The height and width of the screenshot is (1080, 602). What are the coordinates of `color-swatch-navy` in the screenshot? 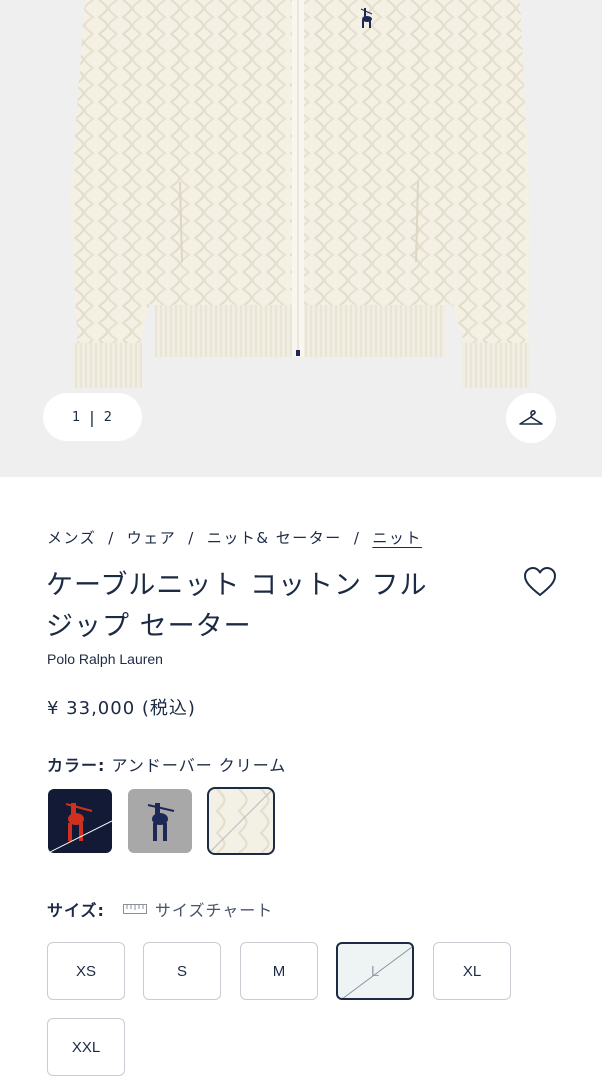 It's located at (80, 821).